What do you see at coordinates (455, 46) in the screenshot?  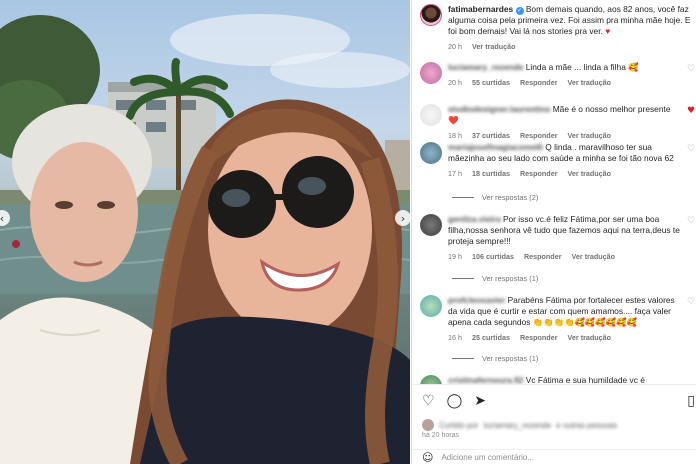 I see `caption-time: 20 h` at bounding box center [455, 46].